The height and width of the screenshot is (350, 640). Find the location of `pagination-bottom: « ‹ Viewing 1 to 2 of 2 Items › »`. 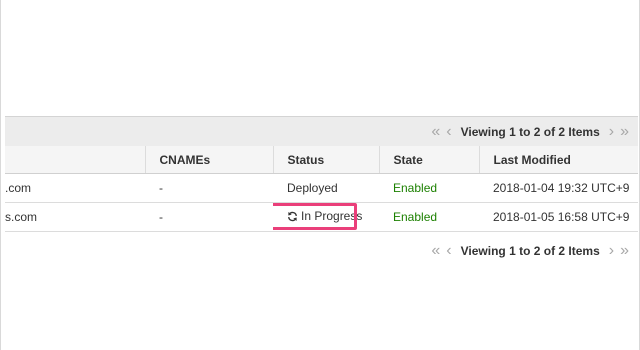

pagination-bottom: « ‹ Viewing 1 to 2 of 2 Items › » is located at coordinates (530, 251).